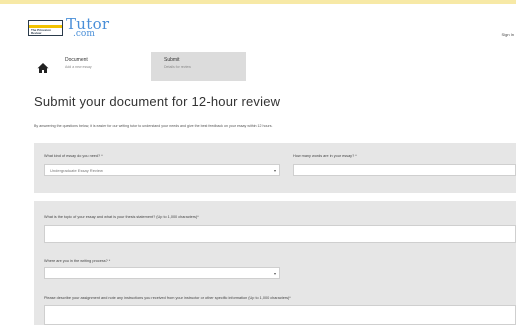  I want to click on logo: The Princeton Review Tutor .com, so click(68, 27).